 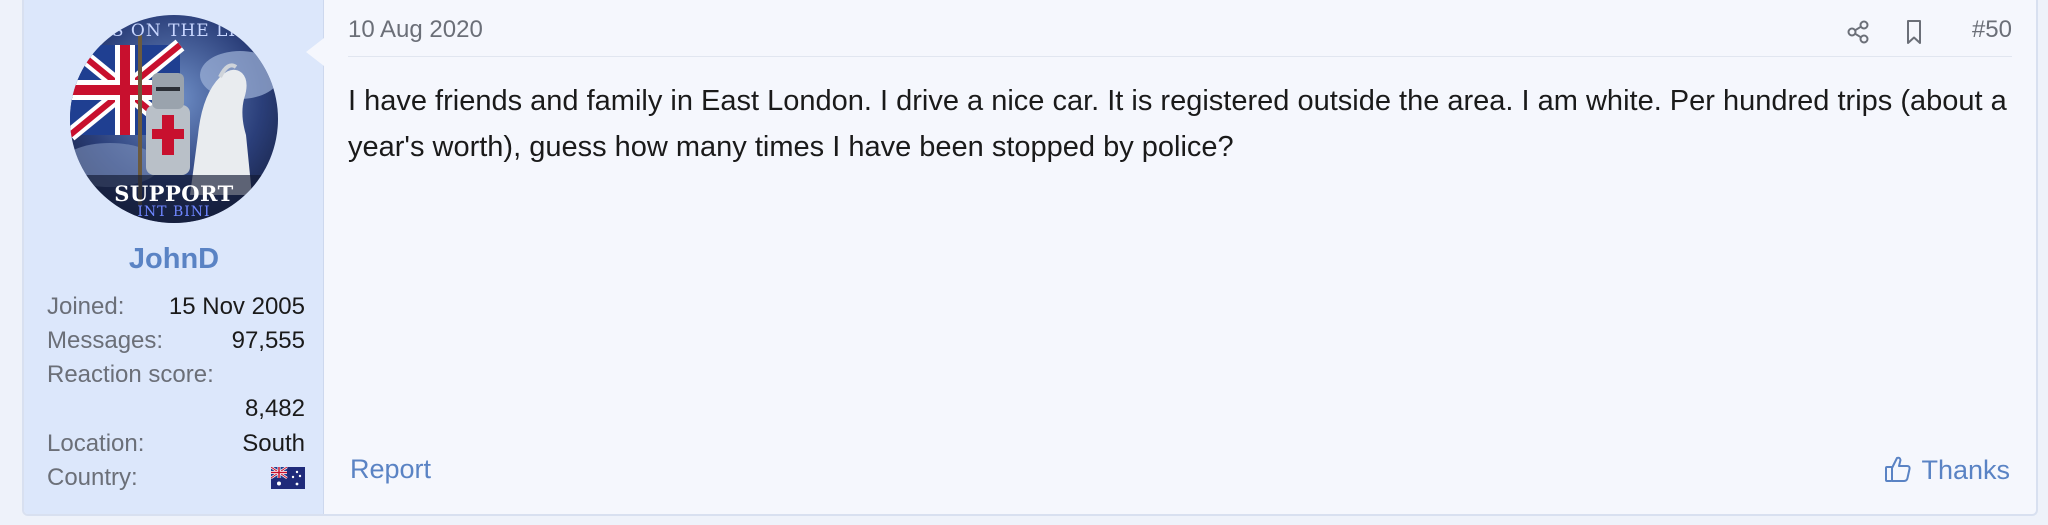 What do you see at coordinates (174, 119) in the screenshot?
I see `avatar: S ON THE LI SUPPORT INT BINI` at bounding box center [174, 119].